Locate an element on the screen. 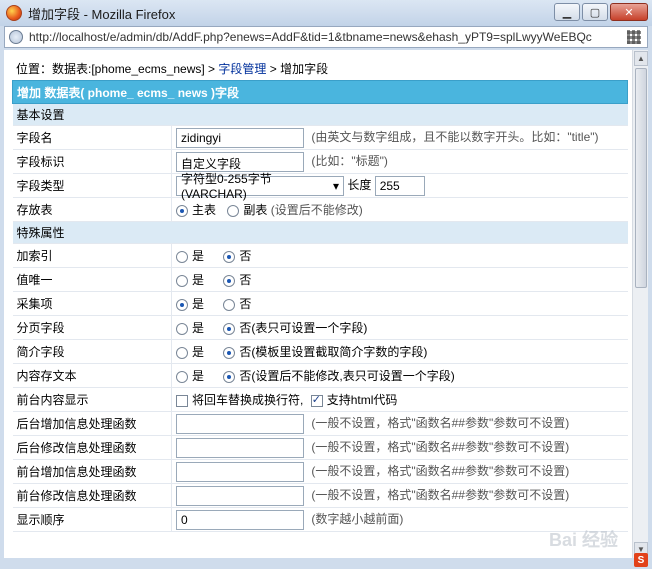  order-input: 0 is located at coordinates (240, 519).